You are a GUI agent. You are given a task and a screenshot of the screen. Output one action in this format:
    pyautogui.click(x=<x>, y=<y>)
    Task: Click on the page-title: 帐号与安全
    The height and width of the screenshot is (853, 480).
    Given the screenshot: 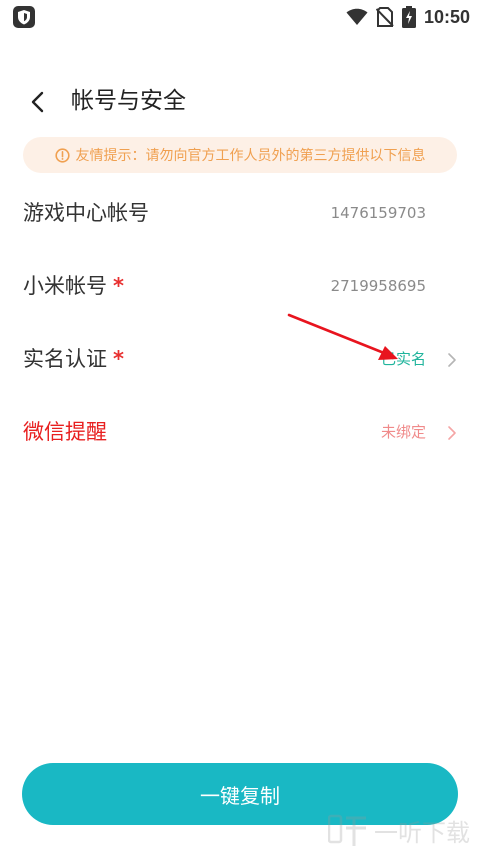 What is the action you would take?
    pyautogui.click(x=128, y=101)
    